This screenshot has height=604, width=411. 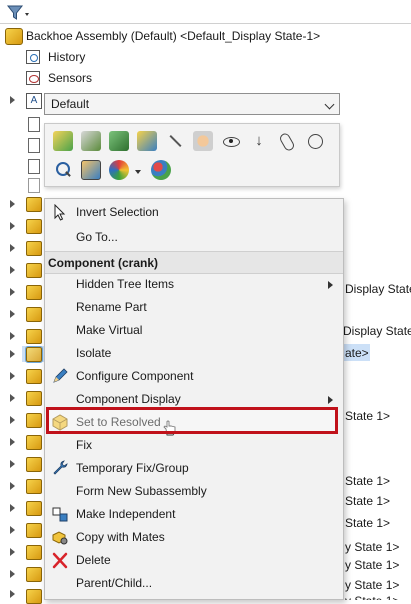 I want to click on menu-item-hidden-tree-items: Hidden Tree Items, so click(x=194, y=284).